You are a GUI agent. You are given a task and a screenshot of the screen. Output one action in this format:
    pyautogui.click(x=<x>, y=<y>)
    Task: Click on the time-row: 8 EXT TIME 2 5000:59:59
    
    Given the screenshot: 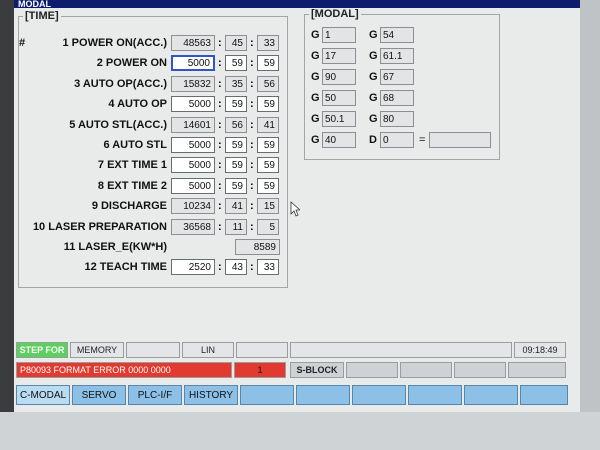 What is the action you would take?
    pyautogui.click(x=154, y=186)
    